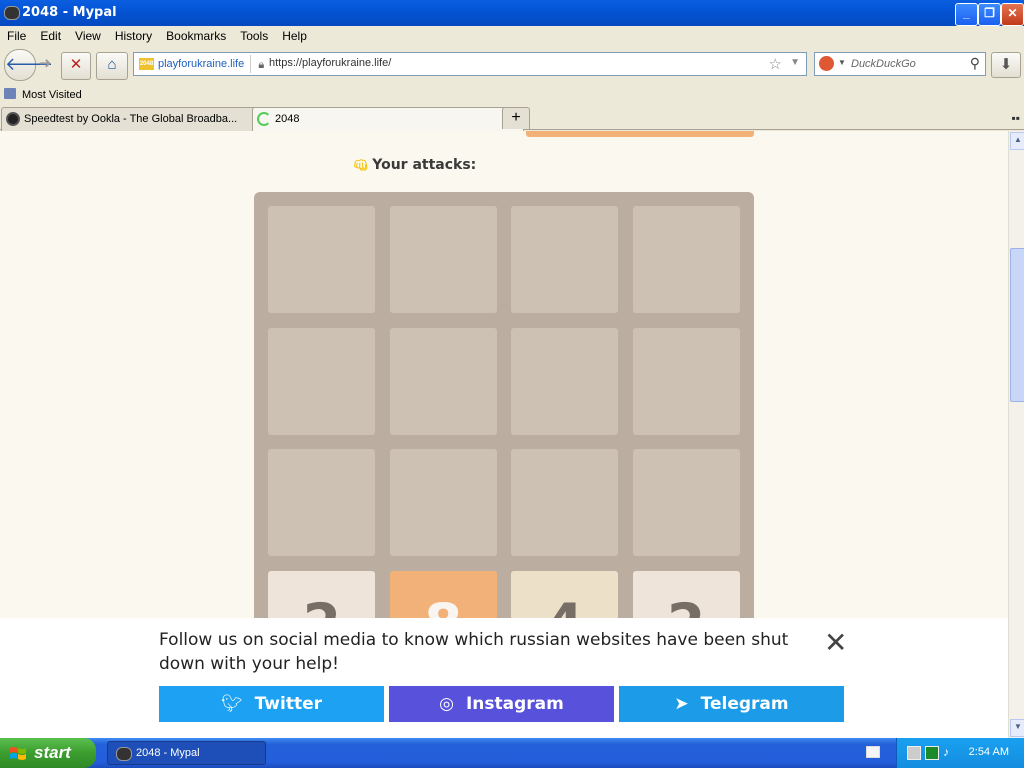  Describe the element at coordinates (960, 753) in the screenshot. I see `system-tray: ♪ 2:54 AM` at that location.